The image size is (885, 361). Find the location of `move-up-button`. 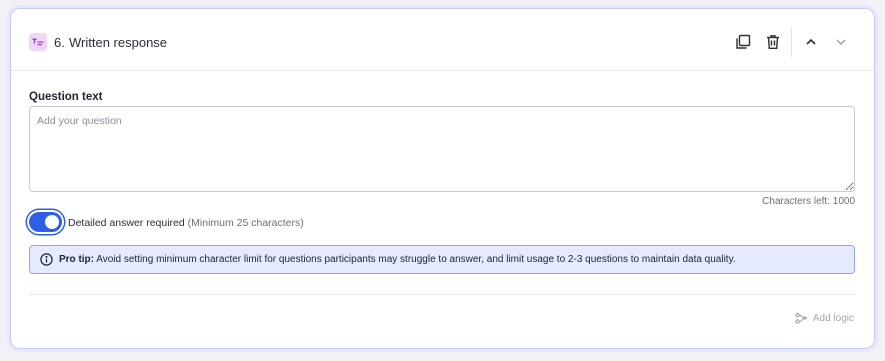

move-up-button is located at coordinates (811, 42).